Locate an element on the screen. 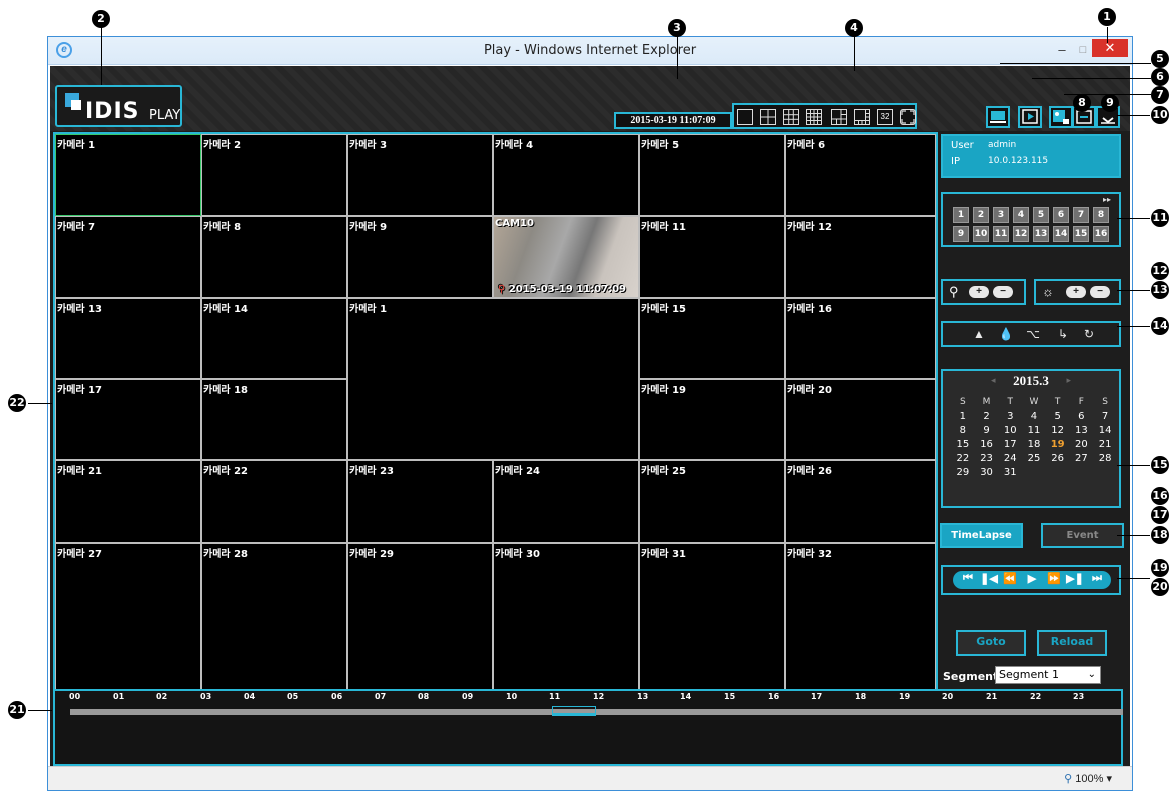 The height and width of the screenshot is (793, 1175). layout-1plus7-button is located at coordinates (862, 117).